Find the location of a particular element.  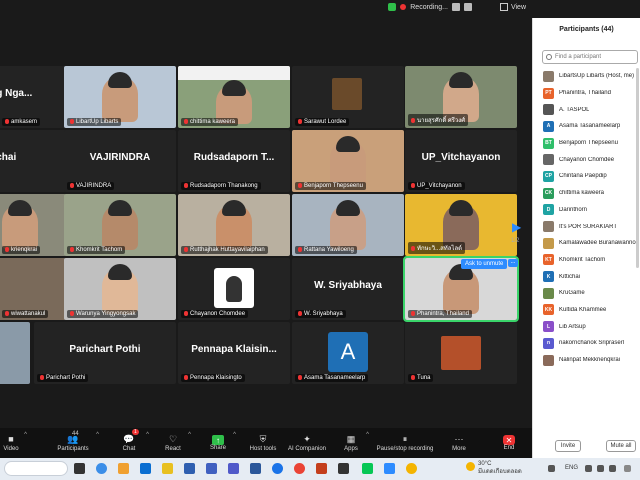

participant-row: Chayanon Chomdee is located at coordinates (591, 159).